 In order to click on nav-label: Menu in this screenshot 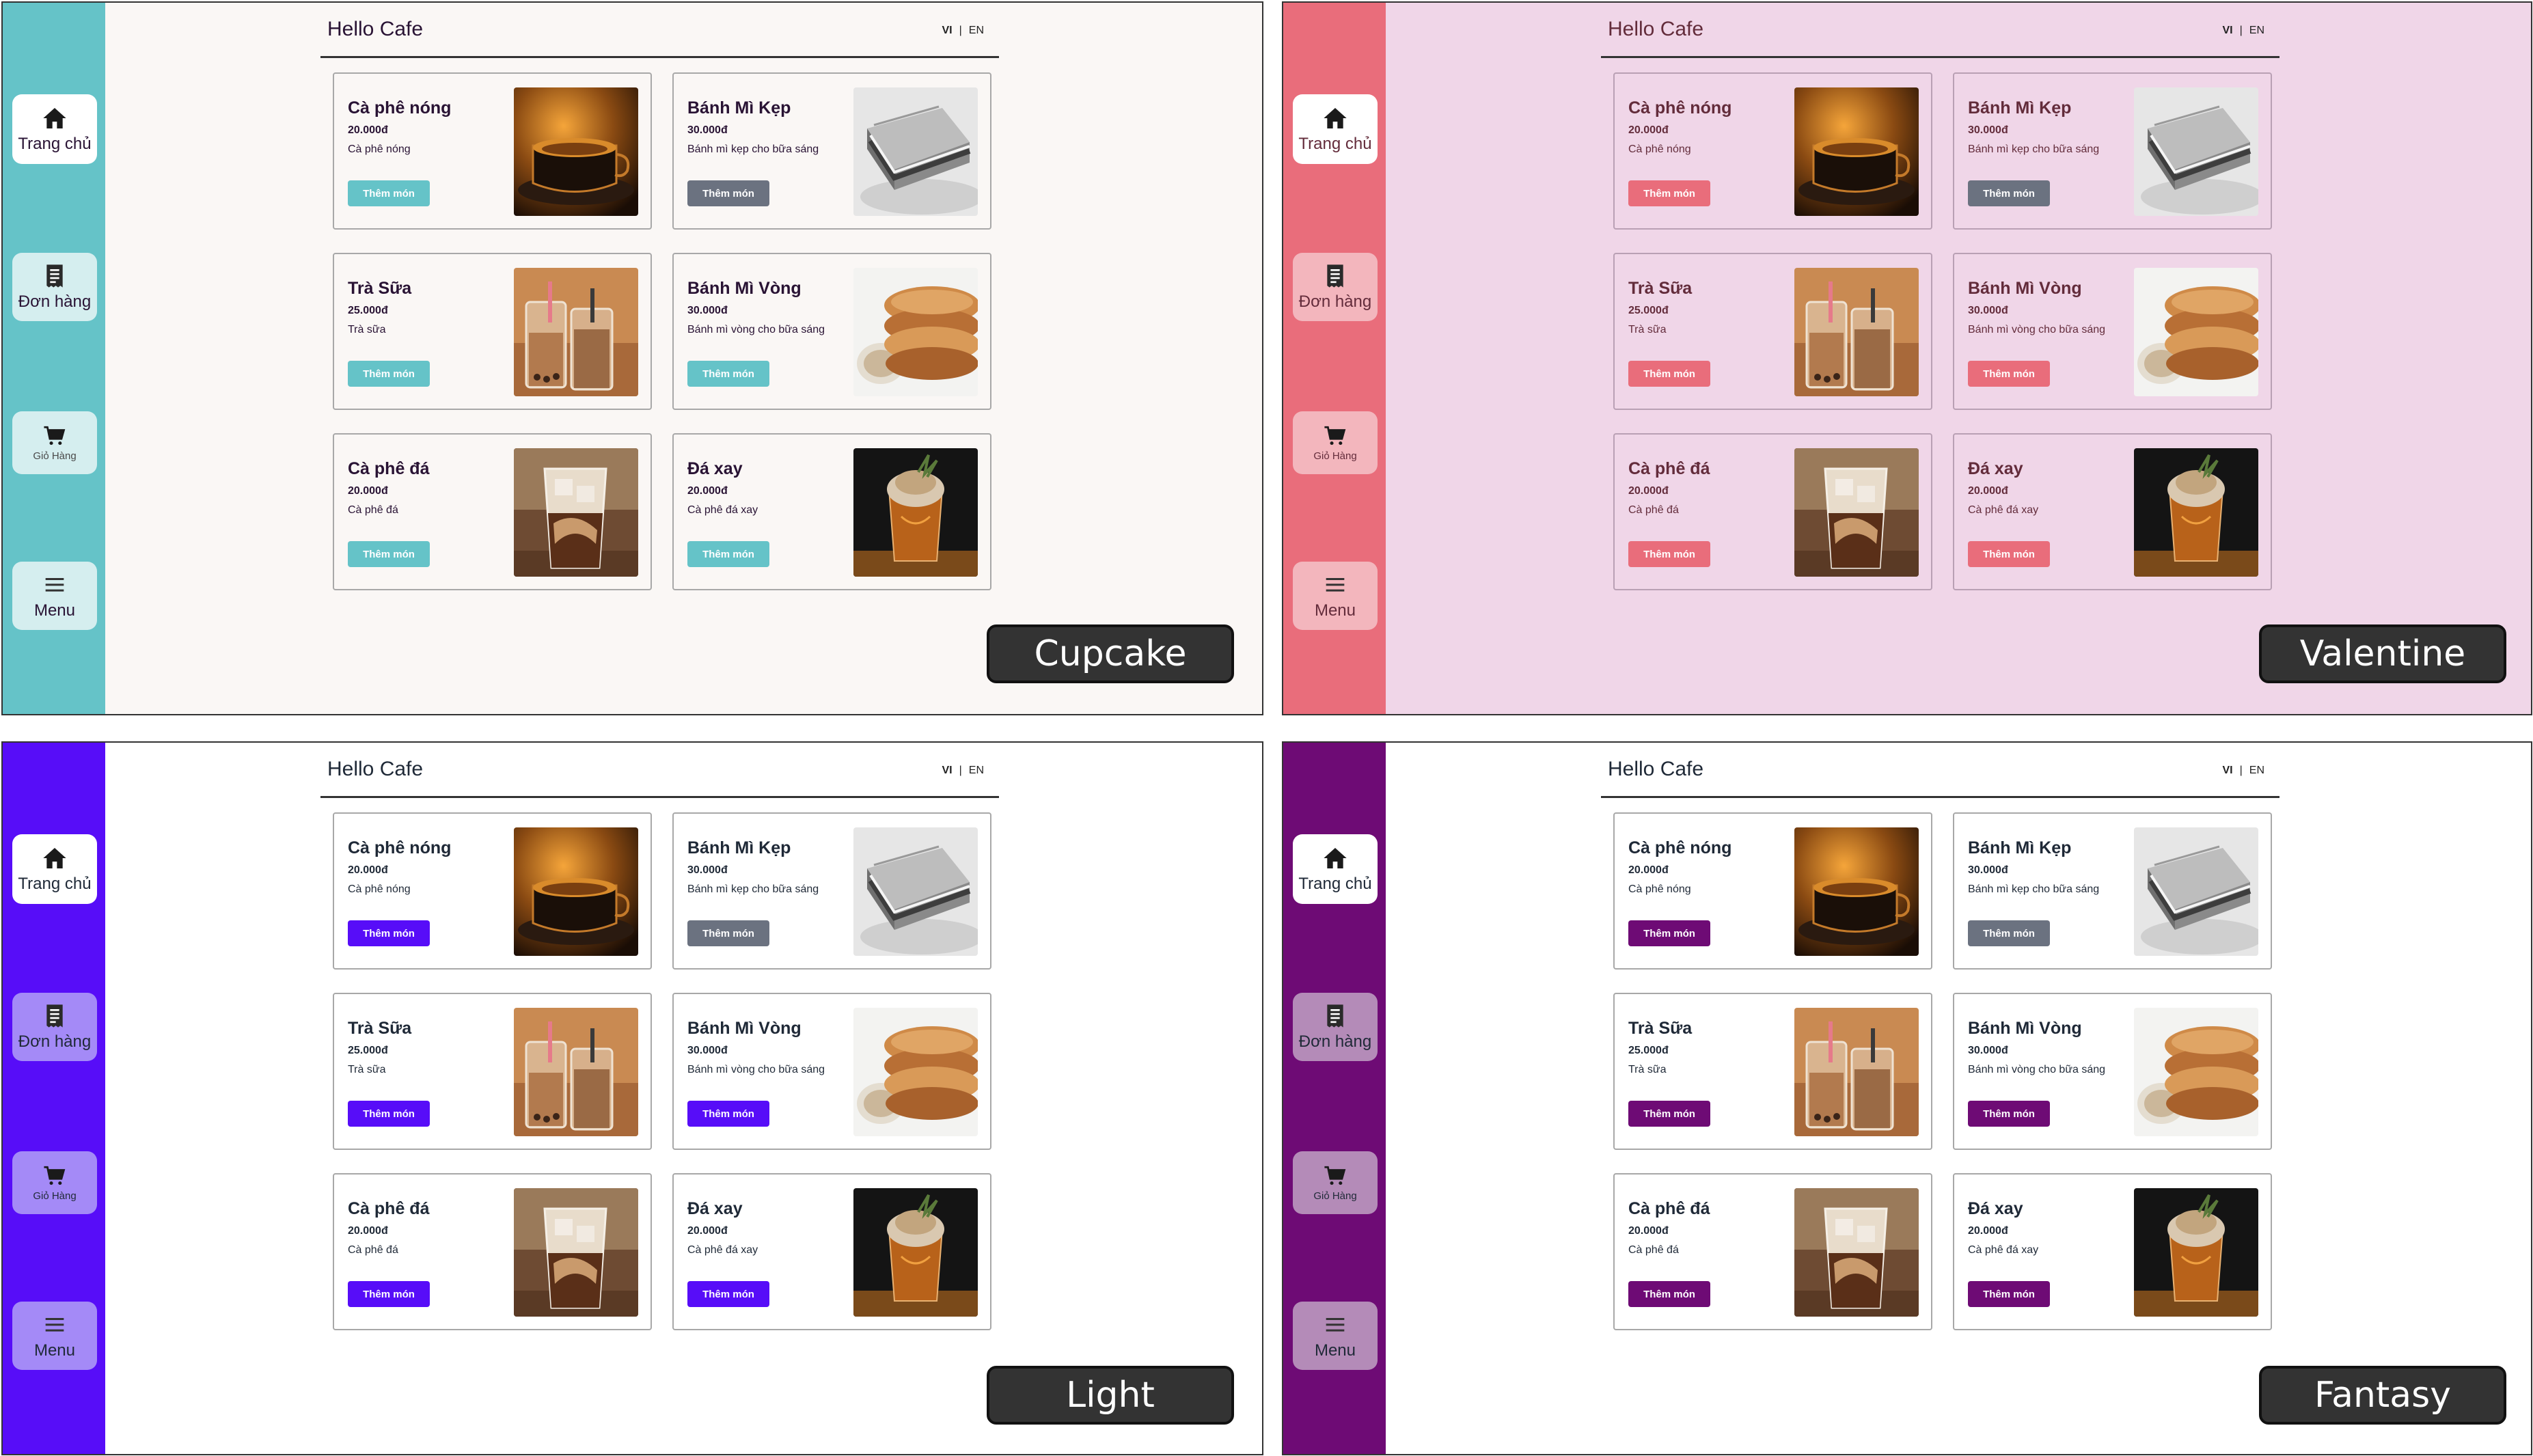, I will do `click(54, 1350)`.